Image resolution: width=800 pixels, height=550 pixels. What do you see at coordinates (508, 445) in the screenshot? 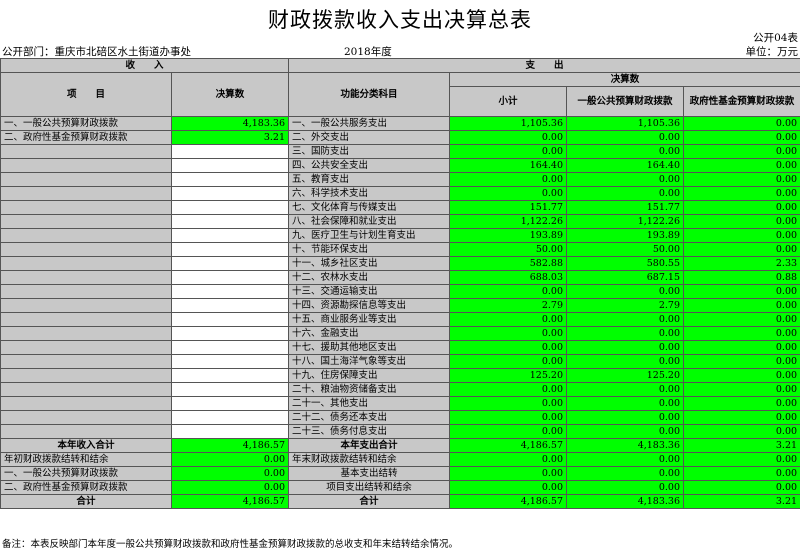
I see `total-expense-subtotal: 4,186.57` at bounding box center [508, 445].